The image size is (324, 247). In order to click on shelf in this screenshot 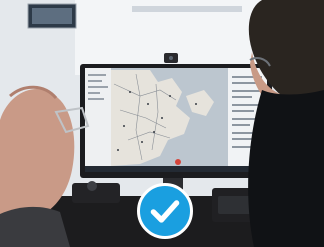, I will do `click(187, 9)`.